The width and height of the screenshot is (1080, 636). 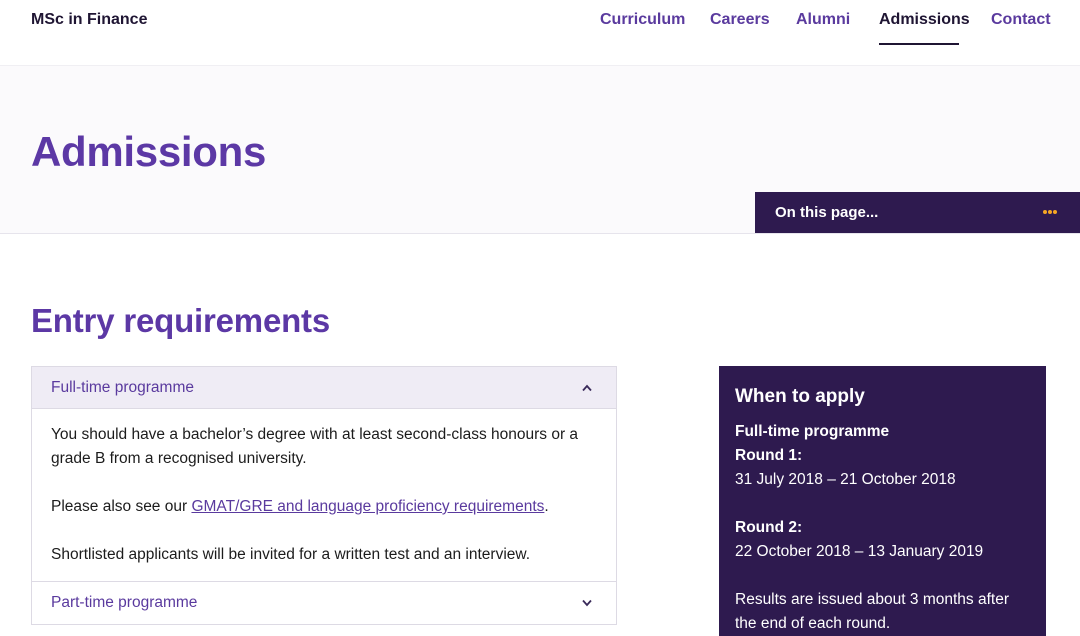 I want to click on chevron-down-icon, so click(x=587, y=603).